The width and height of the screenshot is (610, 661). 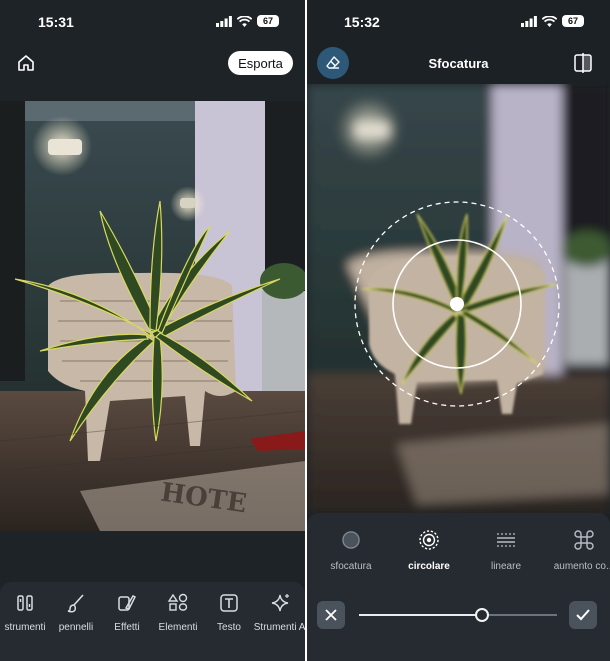 I want to click on confirm-button, so click(x=583, y=615).